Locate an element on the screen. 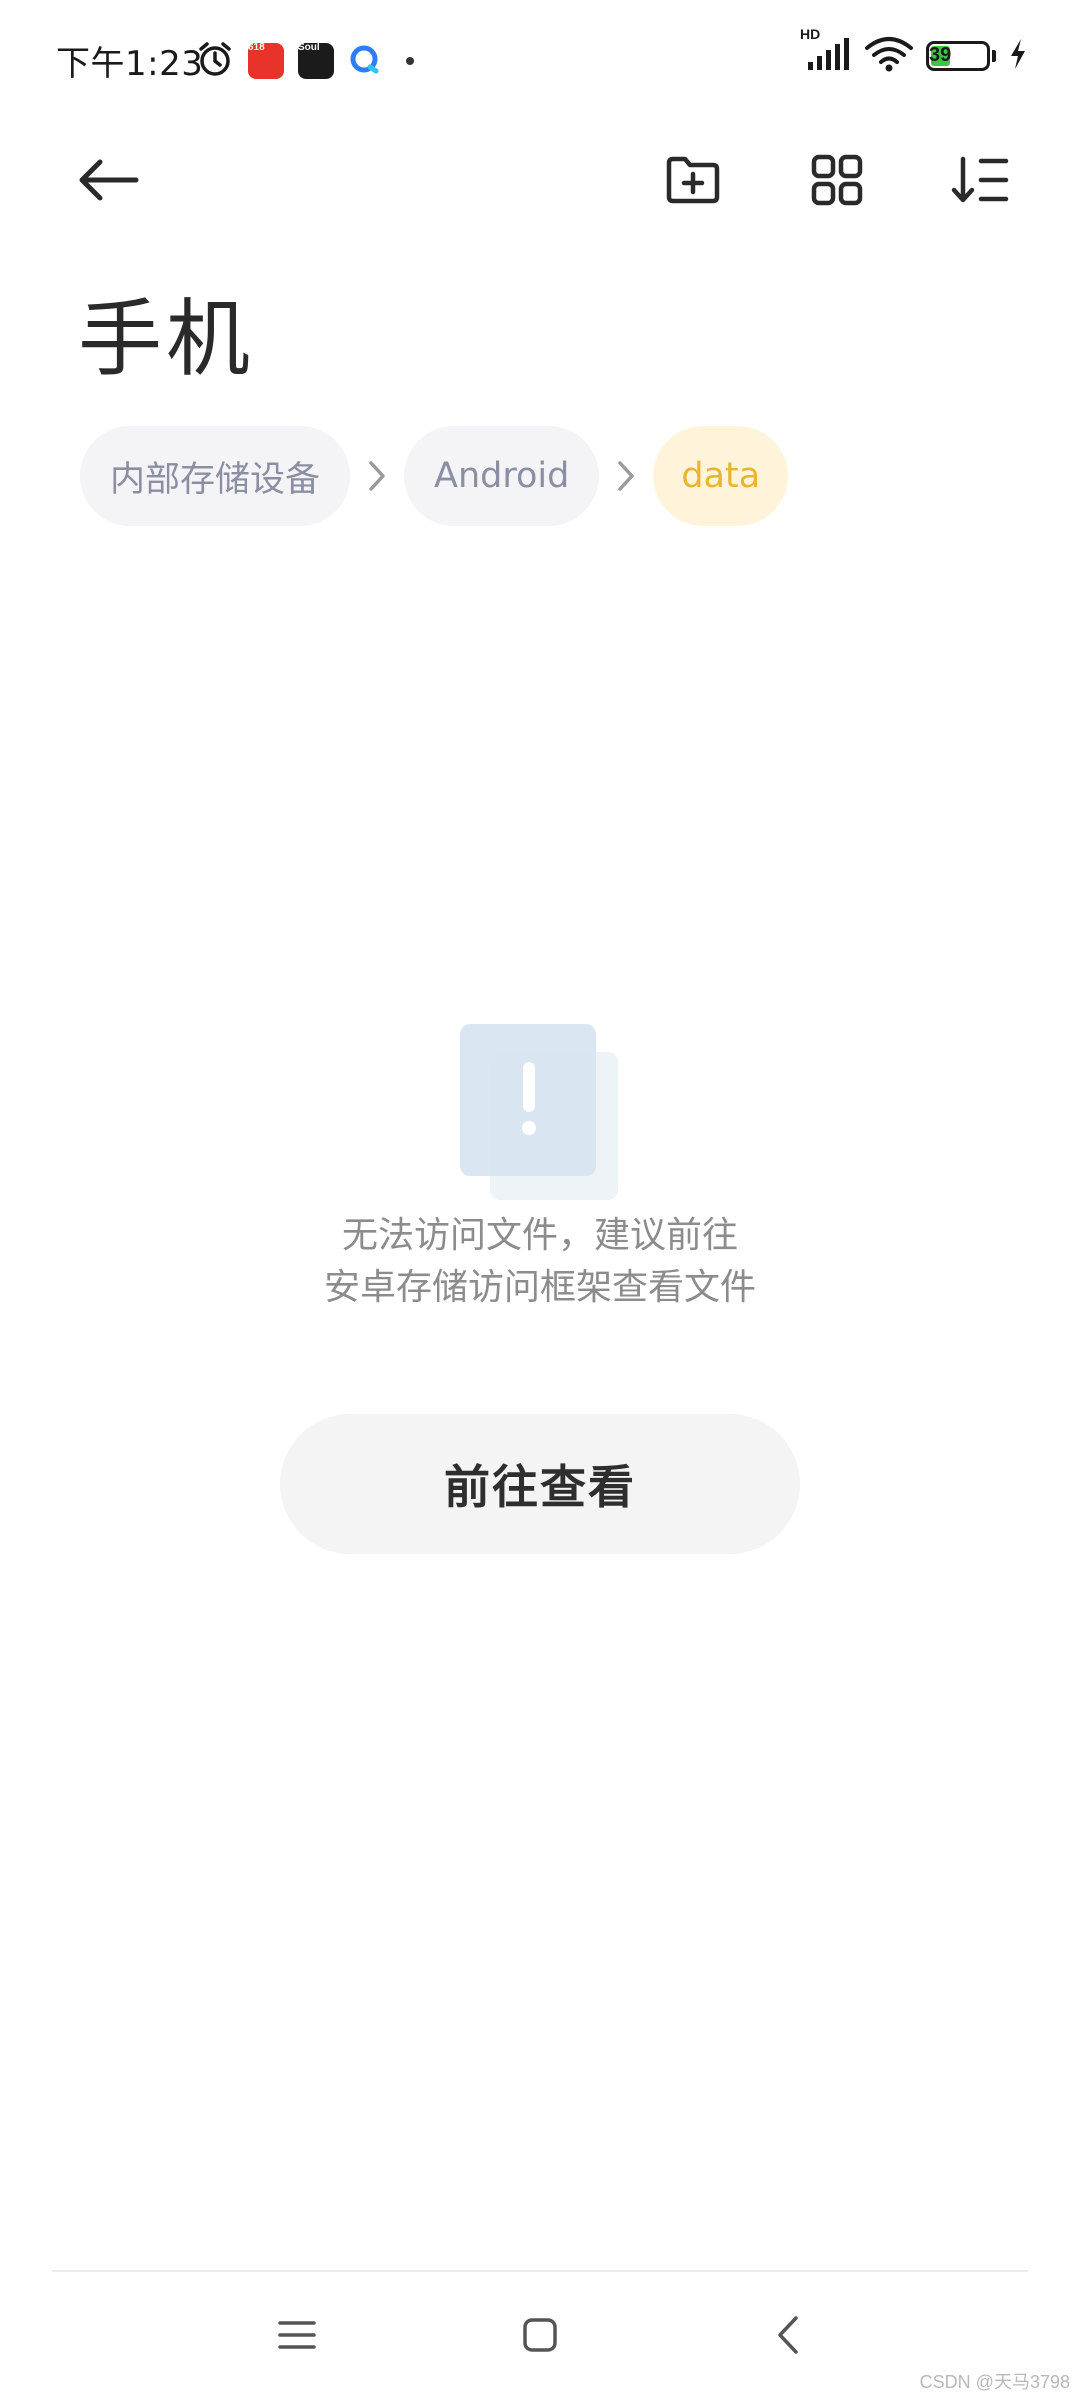 This screenshot has height=2400, width=1080. sort-icon is located at coordinates (980, 179).